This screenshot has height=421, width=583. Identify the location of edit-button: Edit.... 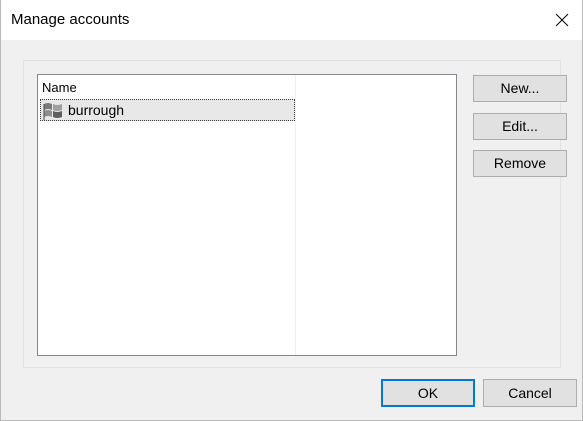
(520, 126).